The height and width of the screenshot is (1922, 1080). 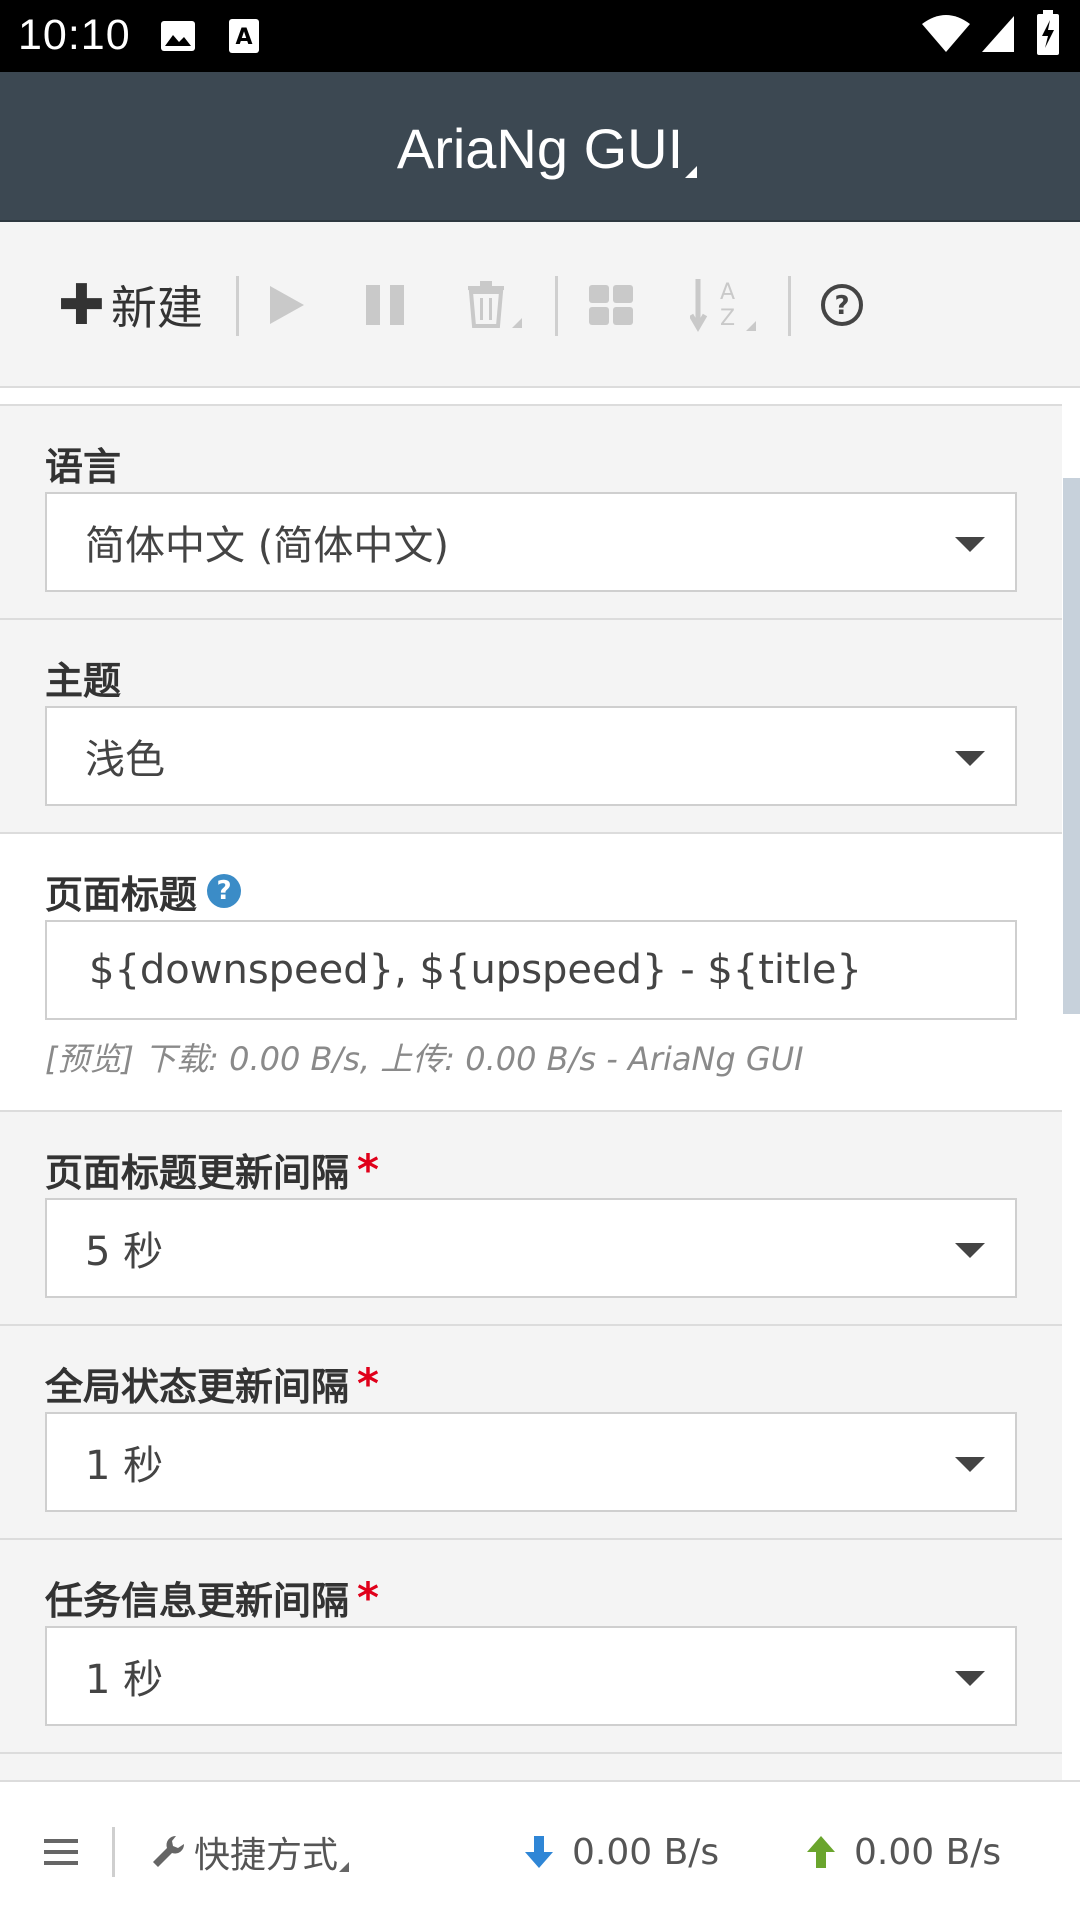 I want to click on sort-button: AZ, so click(x=725, y=305).